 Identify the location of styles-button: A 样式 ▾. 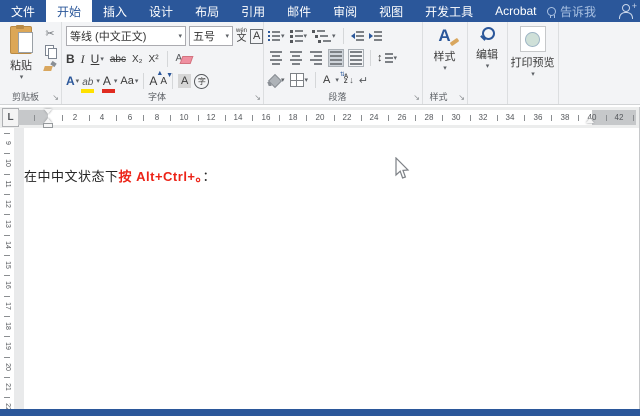
(444, 49).